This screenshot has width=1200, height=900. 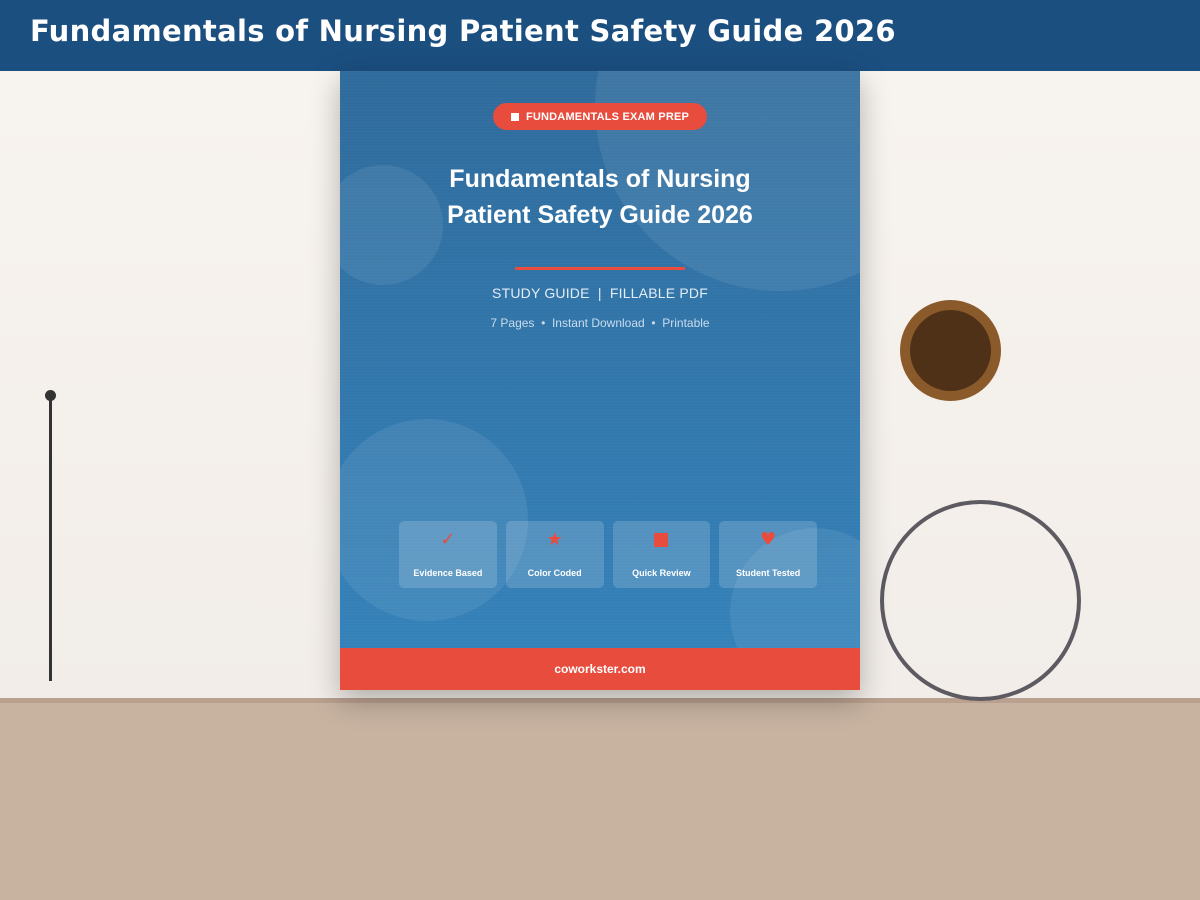 I want to click on feature-label: Quick Review, so click(x=661, y=573).